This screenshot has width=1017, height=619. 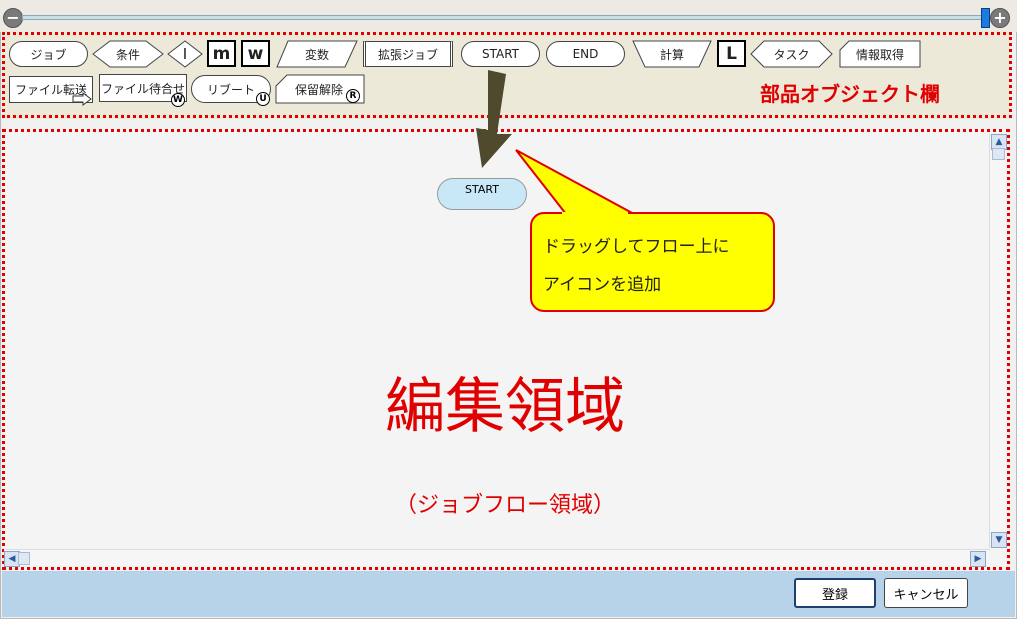 I want to click on scroll-right-icon: ▶, so click(x=978, y=559).